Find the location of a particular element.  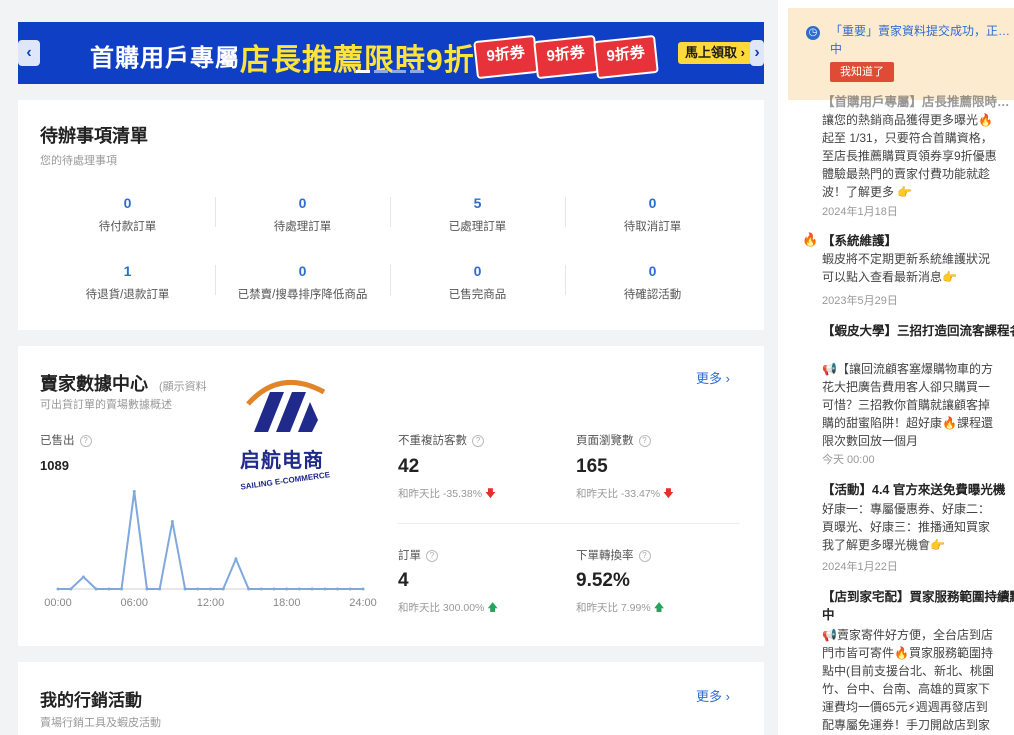

sailing-logo-icon is located at coordinates (286, 405).